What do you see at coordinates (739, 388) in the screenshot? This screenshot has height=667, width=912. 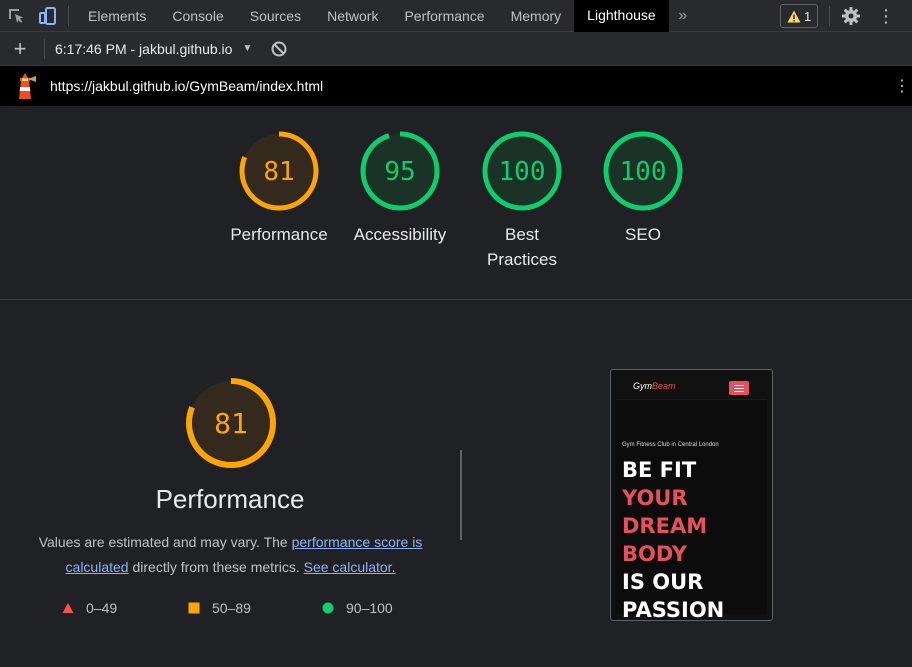 I see `hamburger-menu-icon` at bounding box center [739, 388].